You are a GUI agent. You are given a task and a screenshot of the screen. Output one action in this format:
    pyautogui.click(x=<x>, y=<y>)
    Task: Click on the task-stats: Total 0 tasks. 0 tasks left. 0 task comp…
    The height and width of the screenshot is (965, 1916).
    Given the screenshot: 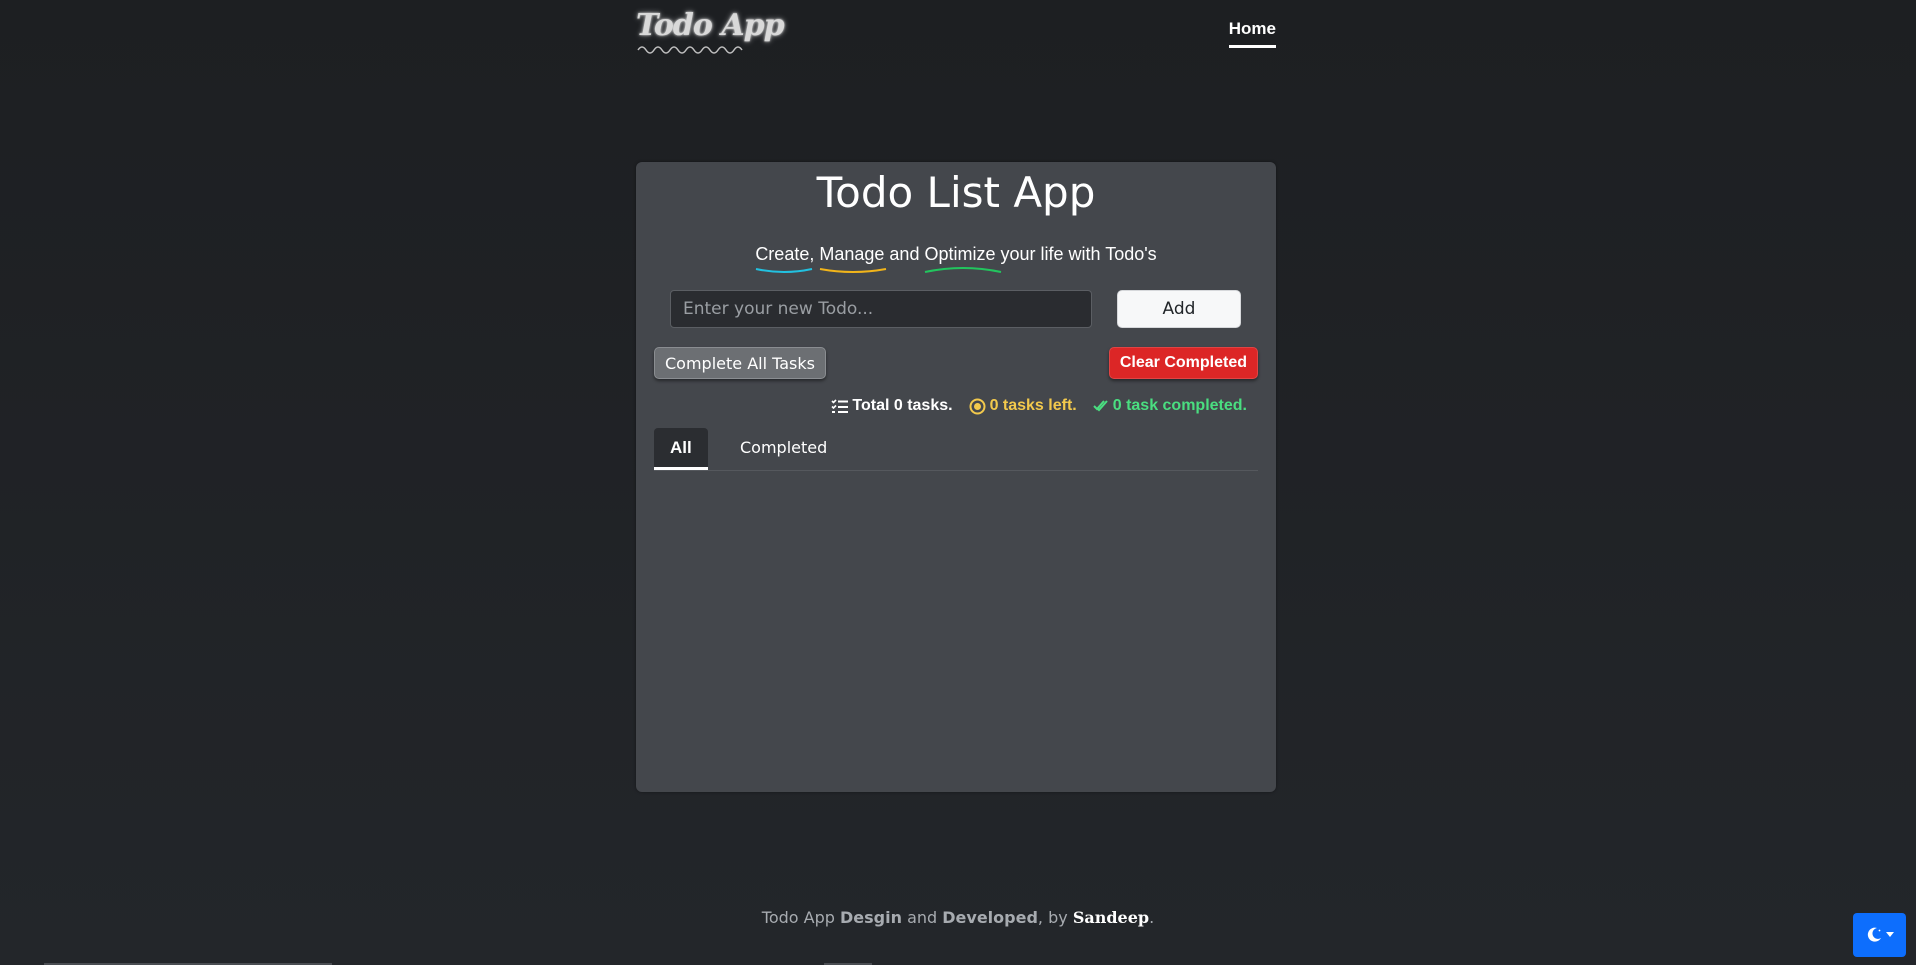 What is the action you would take?
    pyautogui.click(x=1039, y=406)
    